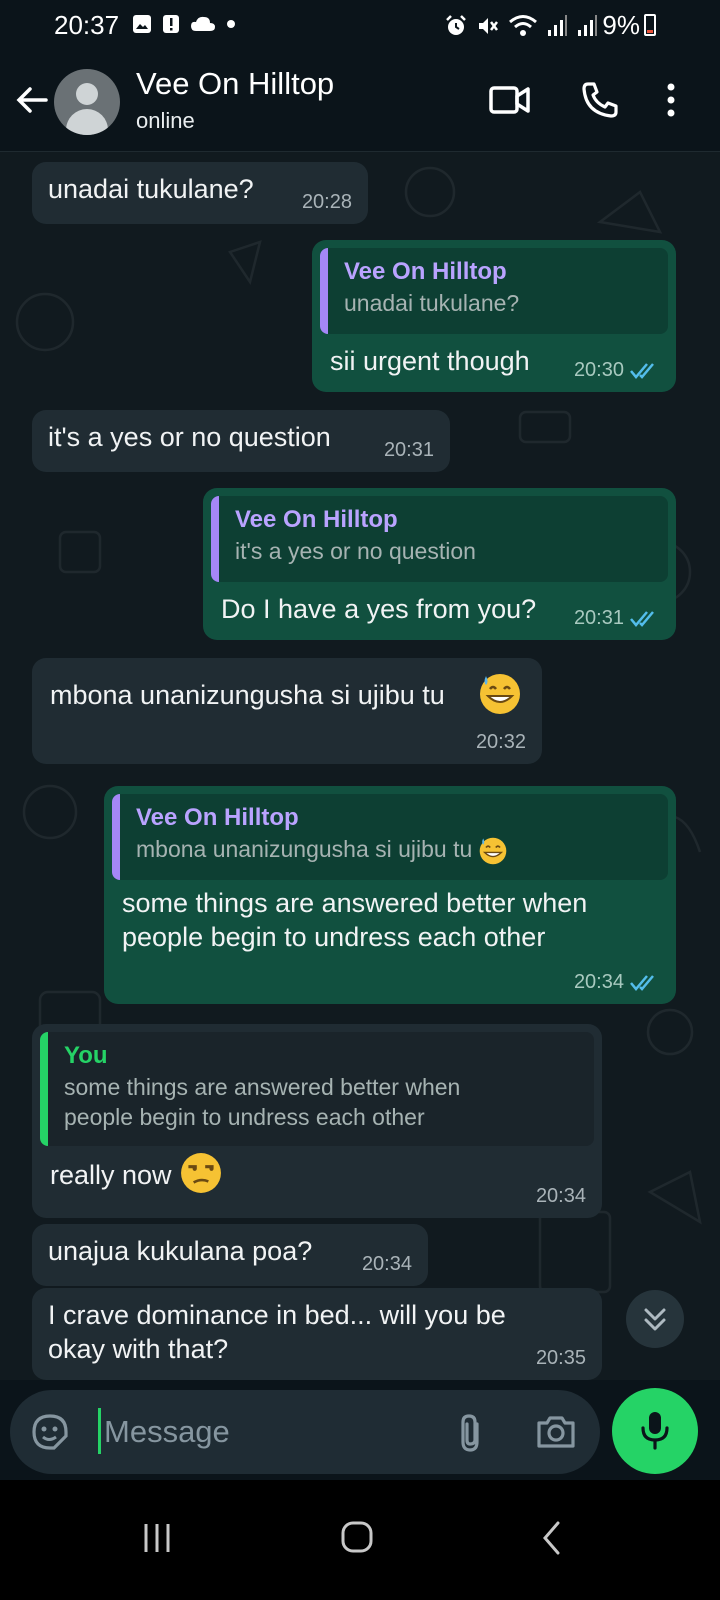 The width and height of the screenshot is (720, 1600). Describe the element at coordinates (488, 26) in the screenshot. I see `mute-icon` at that location.